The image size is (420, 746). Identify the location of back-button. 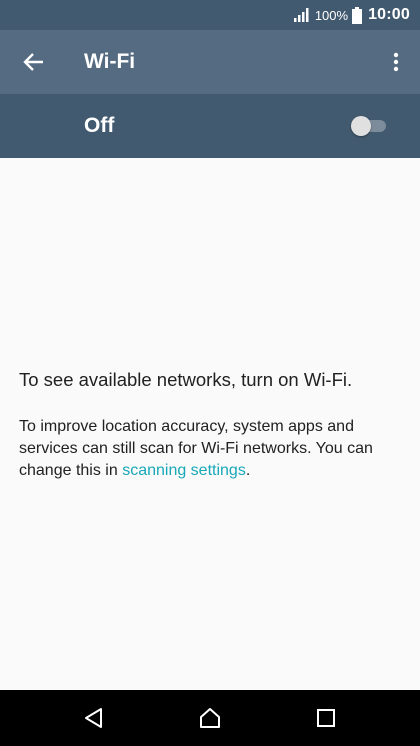
(34, 62).